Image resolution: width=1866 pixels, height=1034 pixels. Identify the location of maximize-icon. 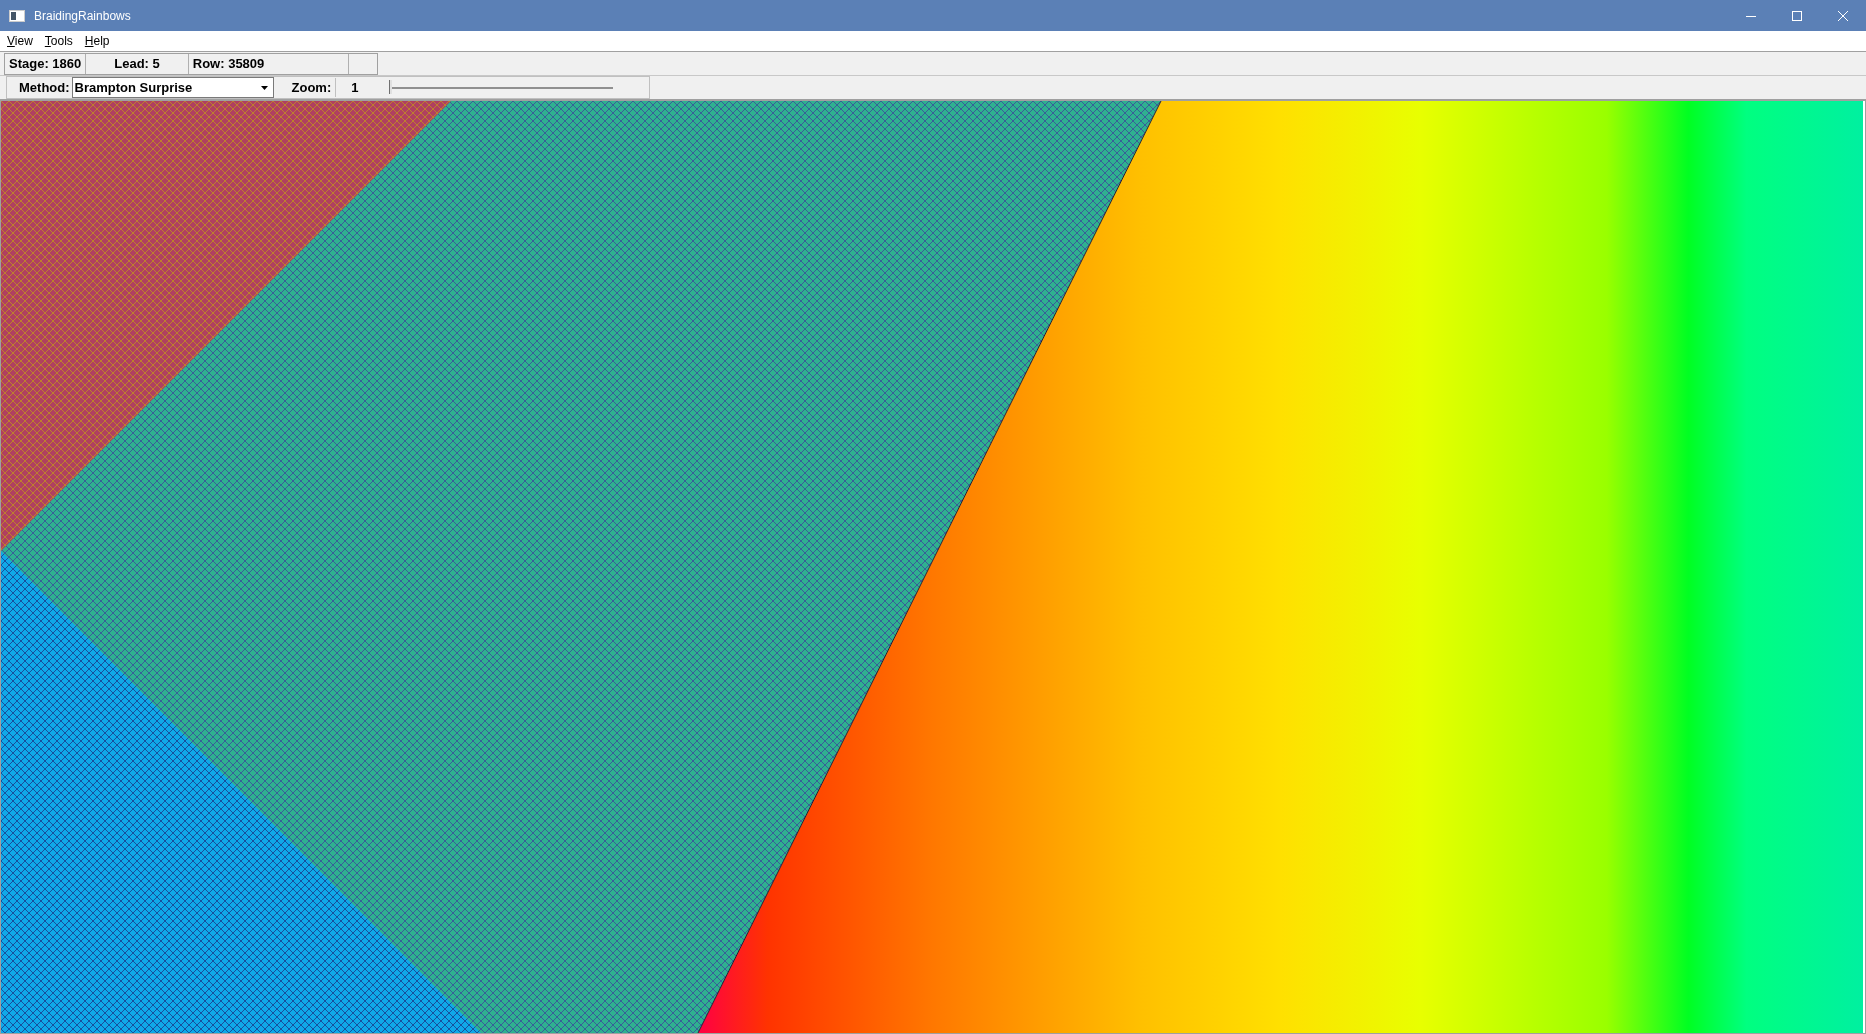
(1797, 15).